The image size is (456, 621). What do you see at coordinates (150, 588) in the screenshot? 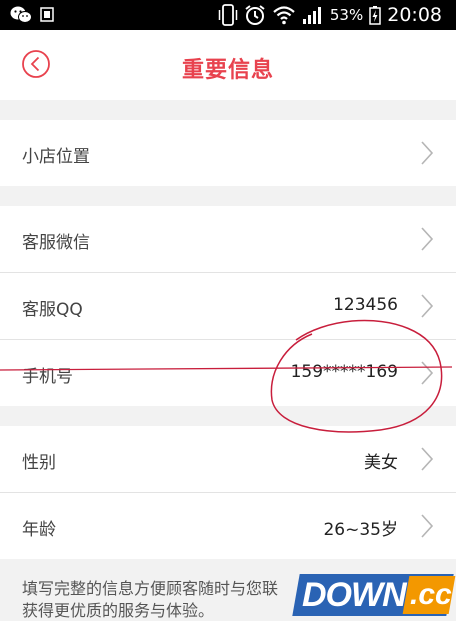
I see `info-note-line: 填写完整的信息方便顾客随时与您联` at bounding box center [150, 588].